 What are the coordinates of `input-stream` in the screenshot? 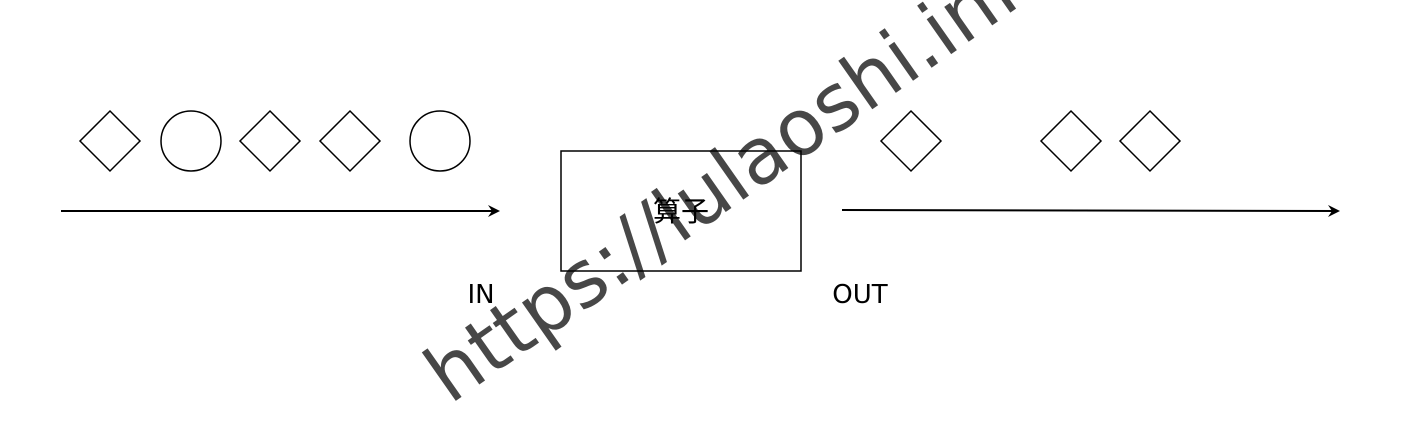 It's located at (274, 141).